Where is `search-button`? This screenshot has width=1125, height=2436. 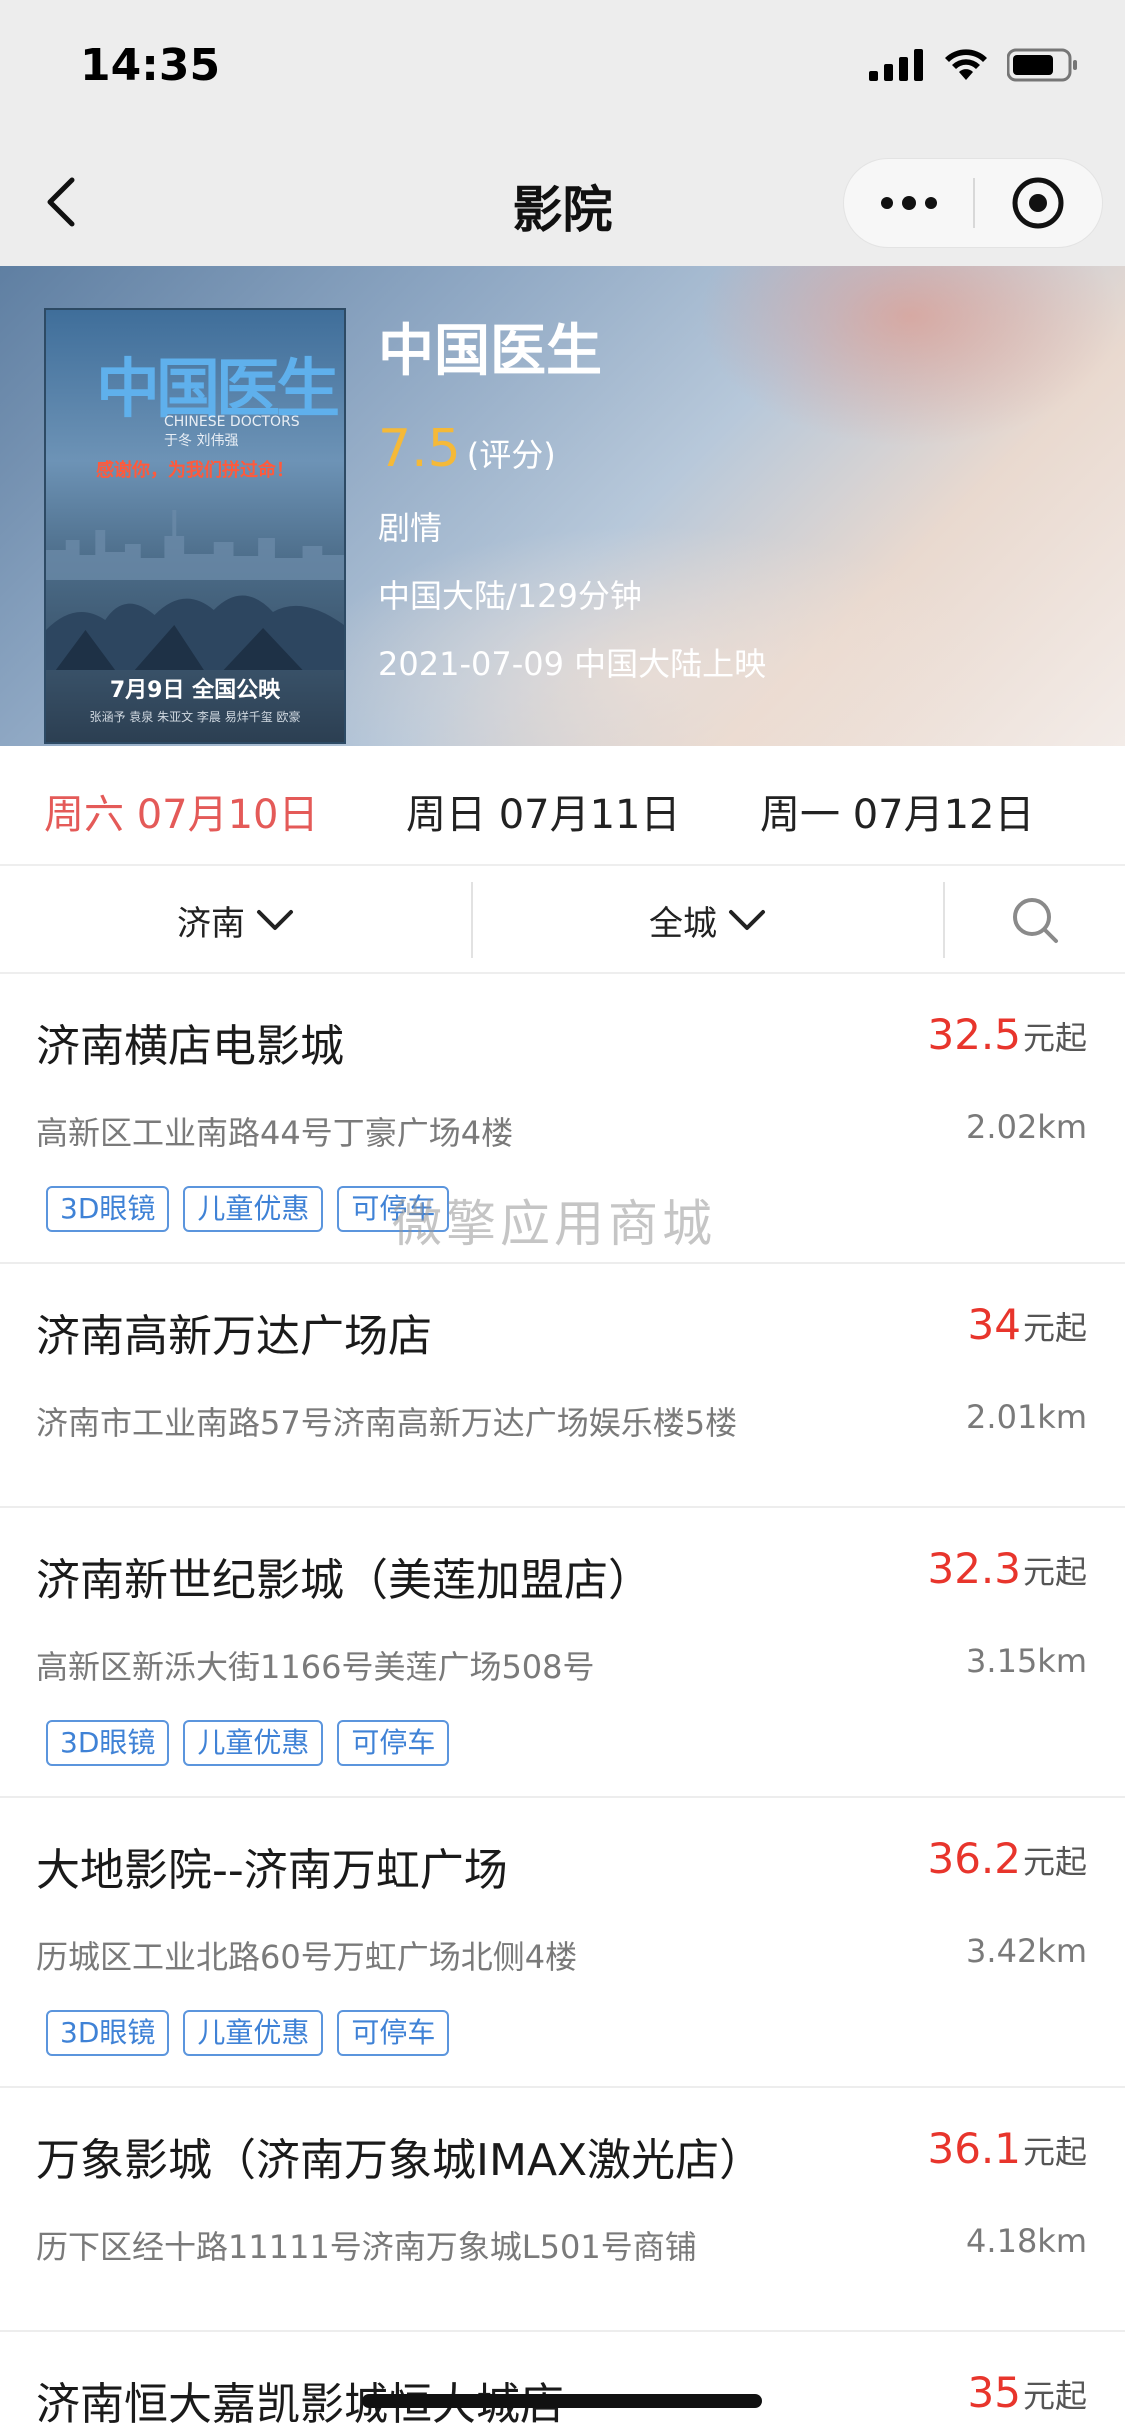
search-button is located at coordinates (1035, 920).